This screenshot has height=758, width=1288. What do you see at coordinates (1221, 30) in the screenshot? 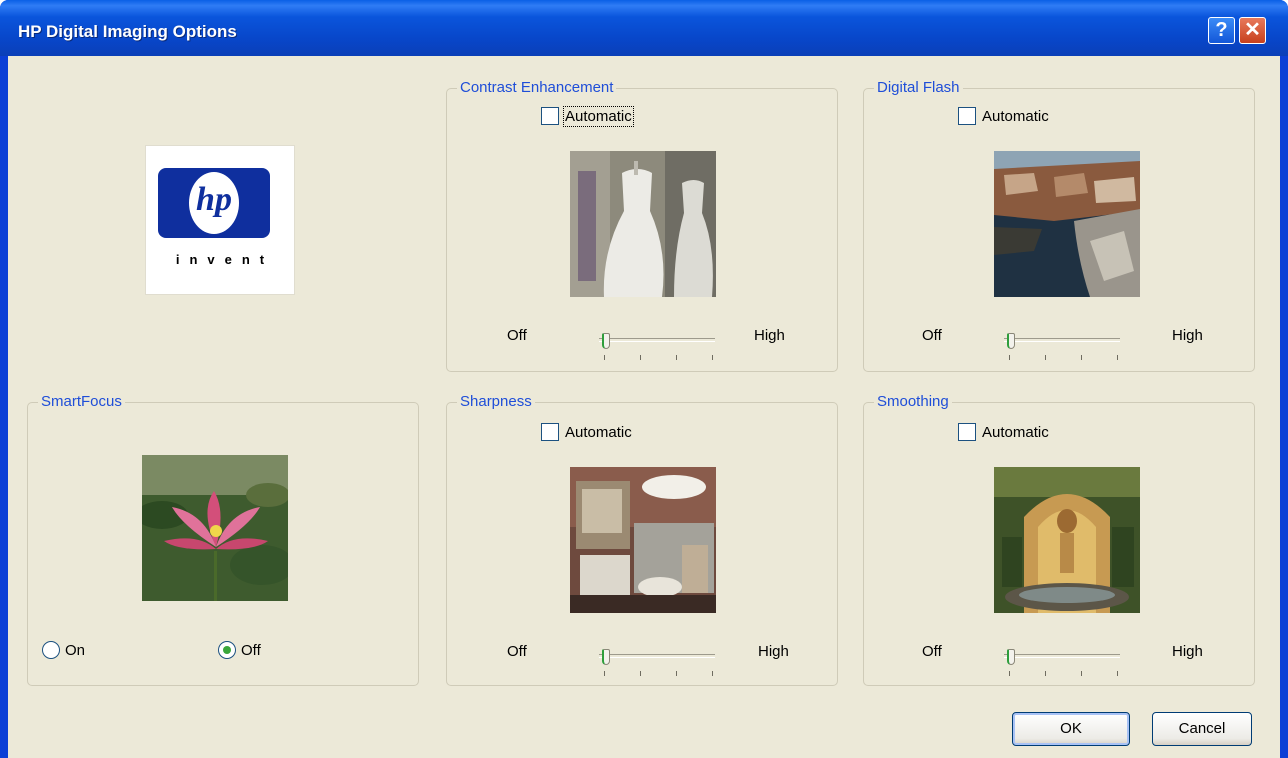
I see `help-button: ?` at bounding box center [1221, 30].